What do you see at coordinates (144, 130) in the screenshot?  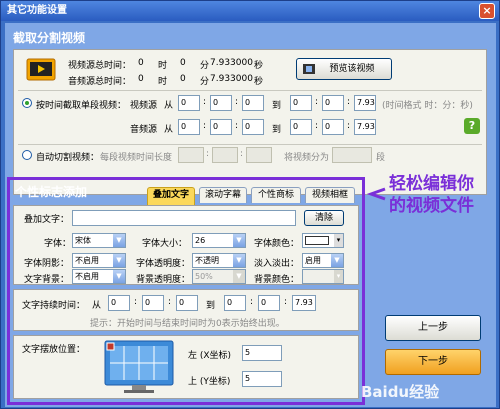 I see `audio-source-label: 音频源` at bounding box center [144, 130].